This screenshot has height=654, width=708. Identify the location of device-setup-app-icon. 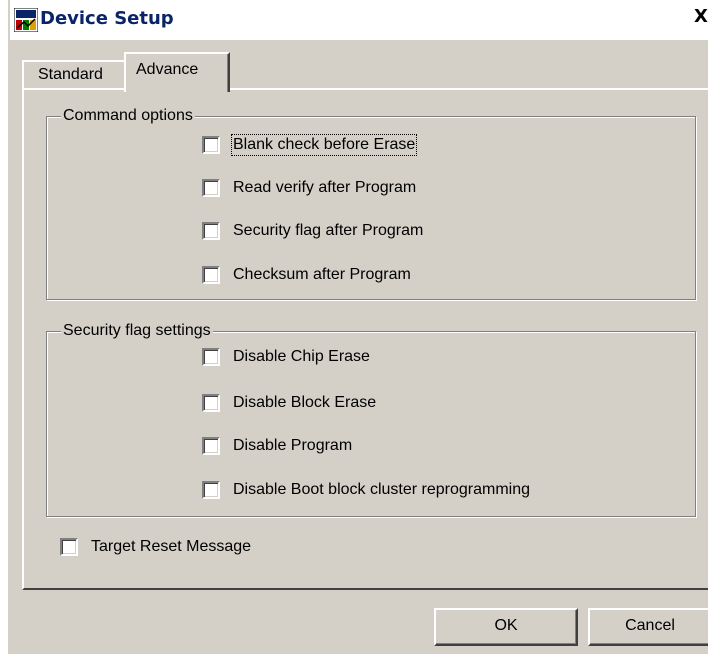
(26, 20).